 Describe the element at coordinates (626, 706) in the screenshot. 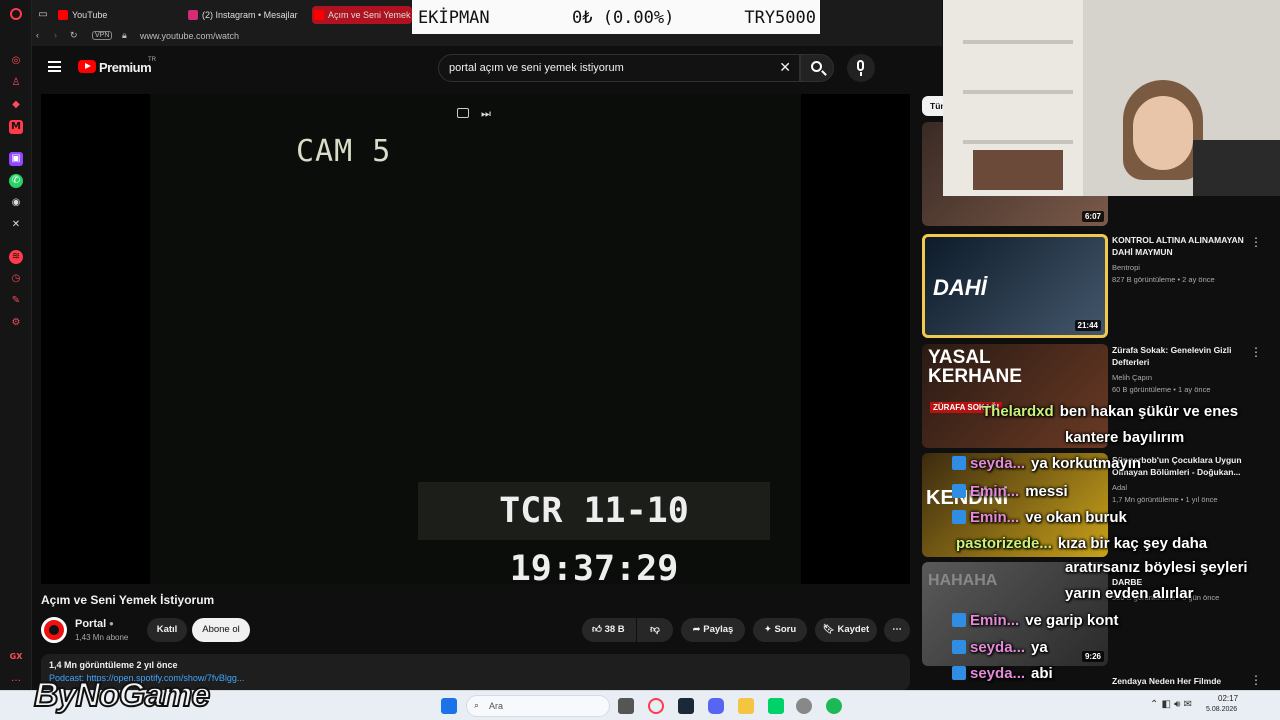

I see `task-view-icon` at that location.